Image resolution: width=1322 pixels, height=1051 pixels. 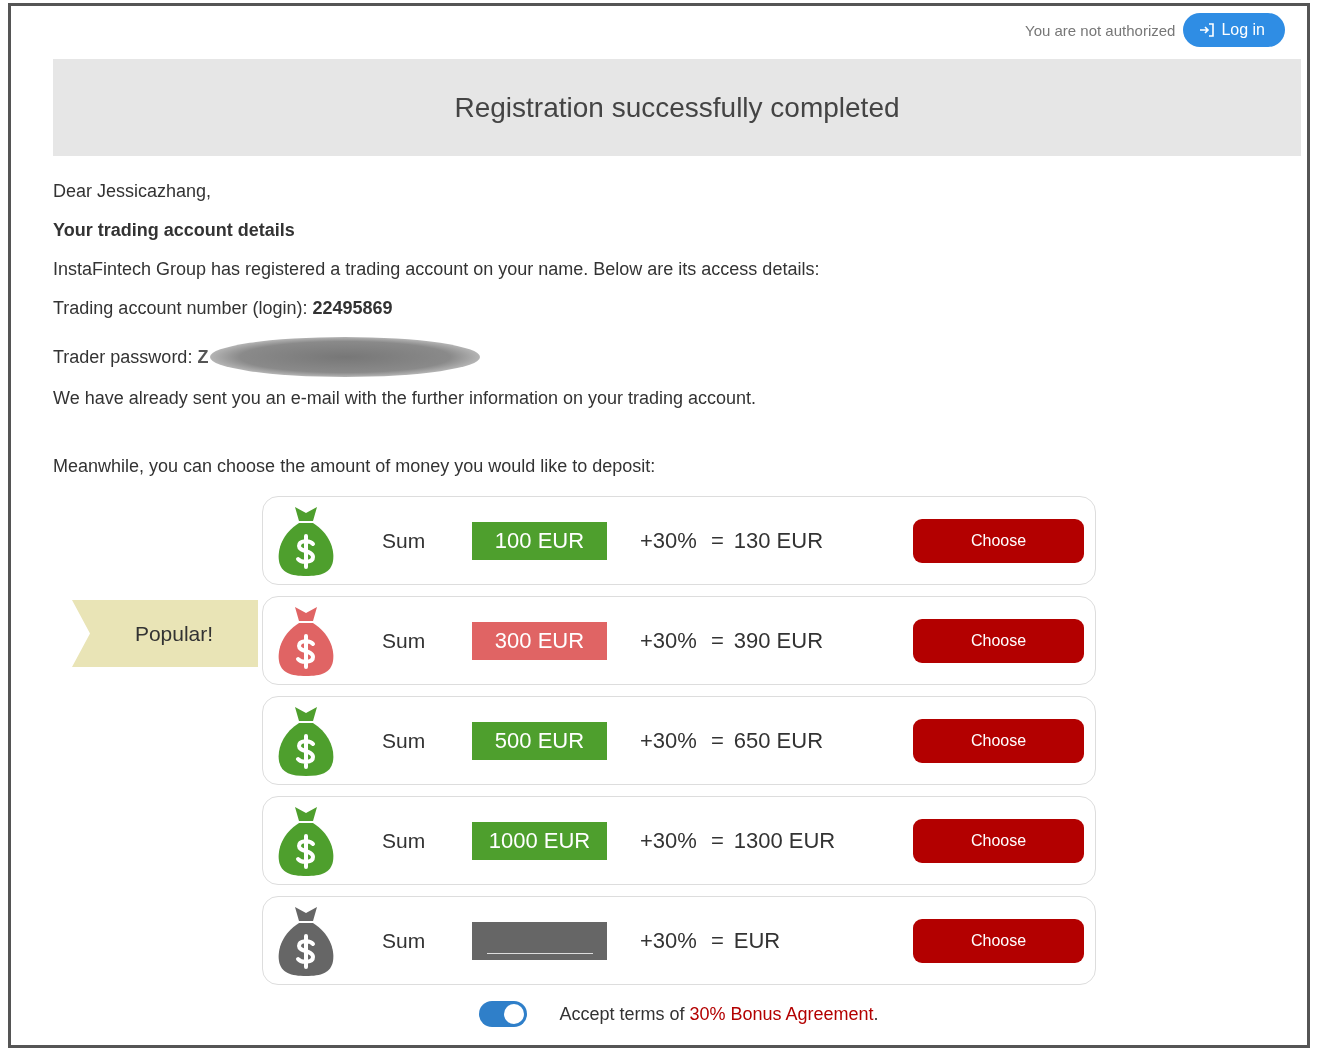 What do you see at coordinates (539, 640) in the screenshot?
I see `amount-tag: 300 EUR` at bounding box center [539, 640].